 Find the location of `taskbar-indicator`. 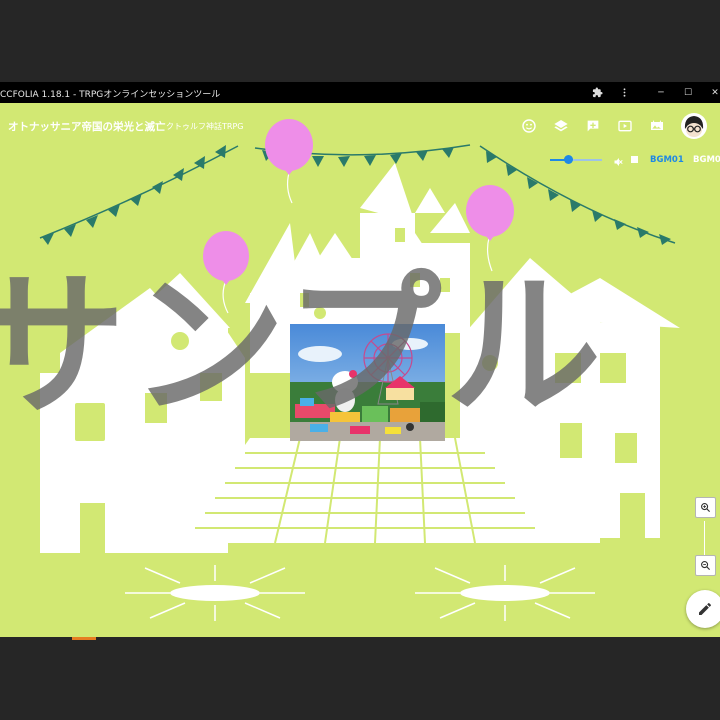

taskbar-indicator is located at coordinates (84, 638).